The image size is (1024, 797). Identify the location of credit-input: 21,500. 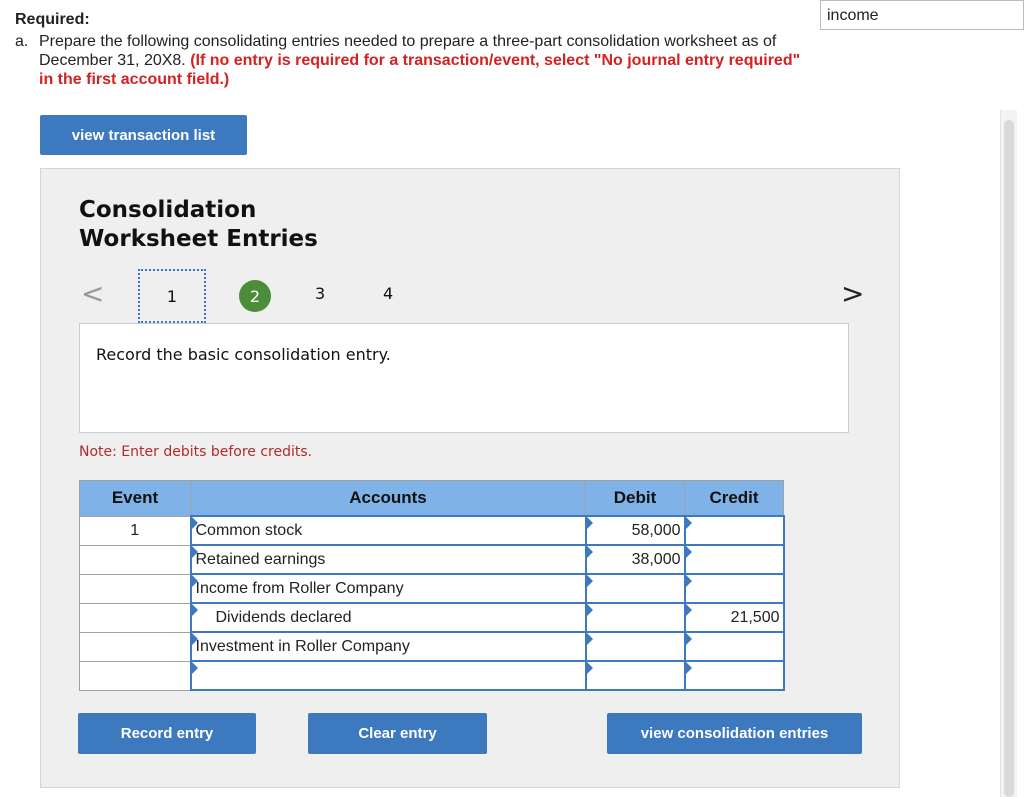
(734, 617).